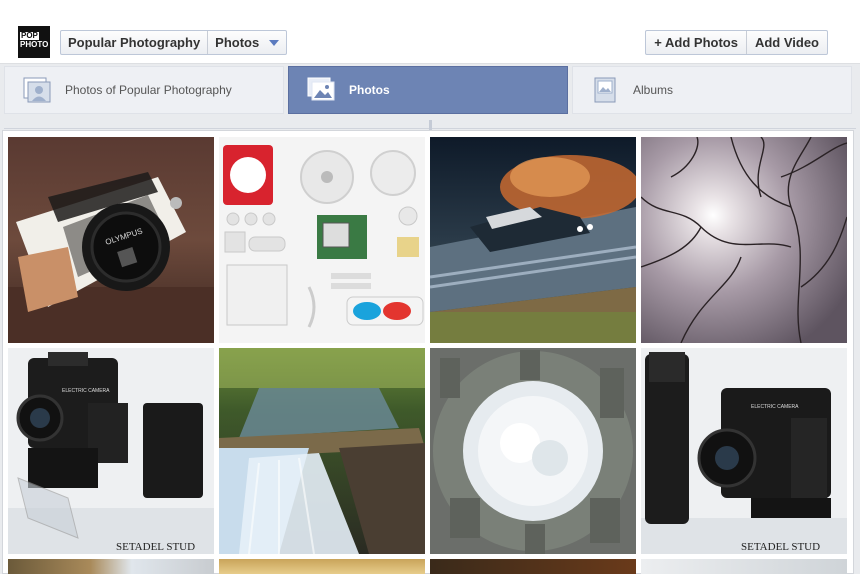 The height and width of the screenshot is (574, 860). I want to click on photo-thumbnail: OLYMPUS, so click(111, 240).